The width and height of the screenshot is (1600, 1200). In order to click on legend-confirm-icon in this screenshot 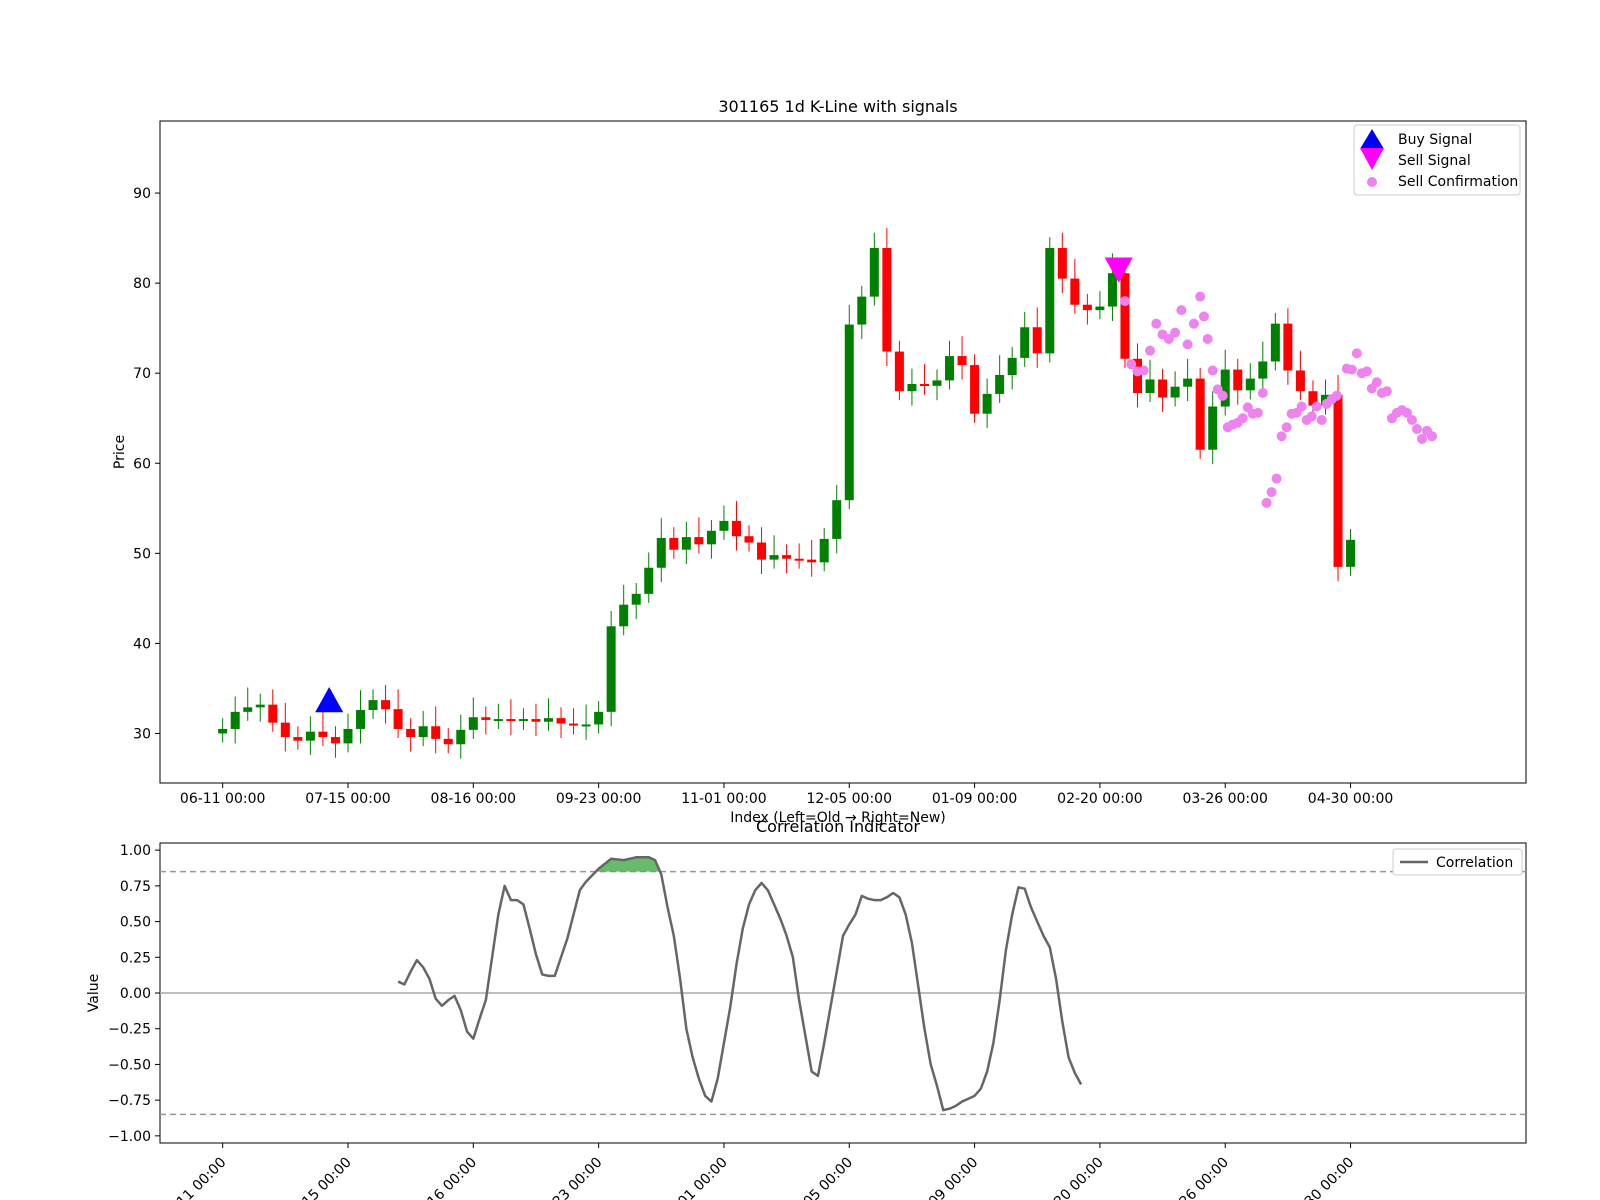, I will do `click(1372, 182)`.